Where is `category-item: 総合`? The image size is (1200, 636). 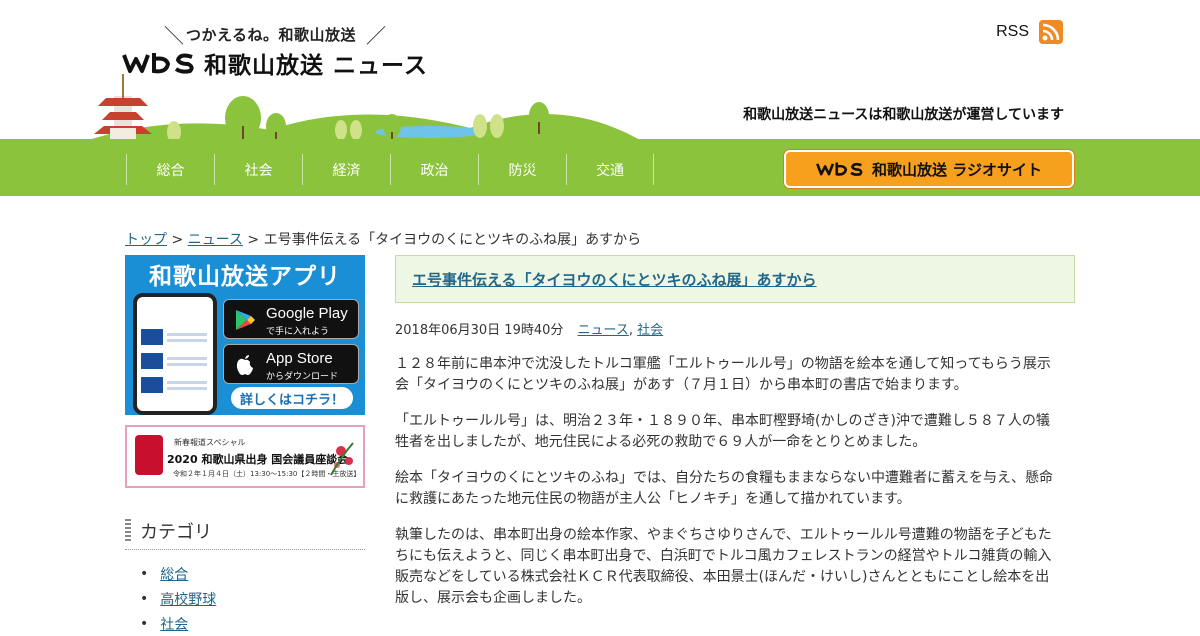 category-item: 総合 is located at coordinates (178, 573).